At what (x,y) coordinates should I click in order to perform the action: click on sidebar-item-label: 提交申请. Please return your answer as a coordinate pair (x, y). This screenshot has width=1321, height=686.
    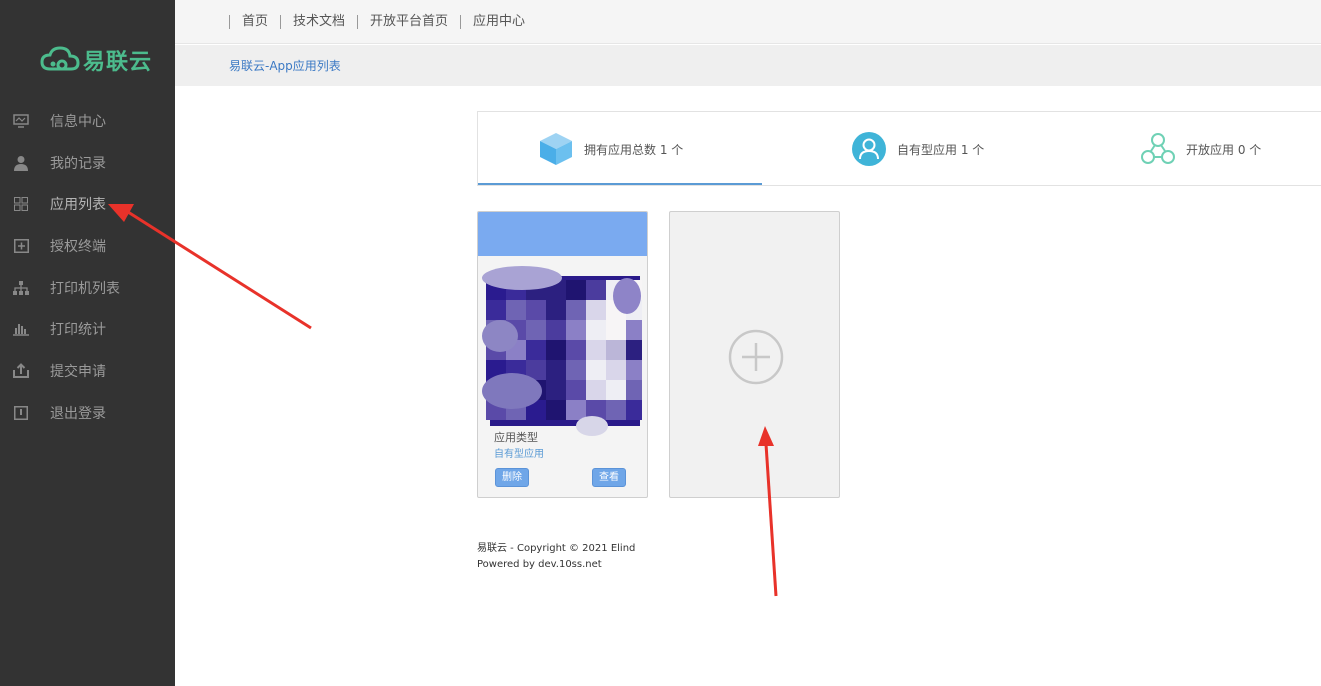
    Looking at the image, I should click on (78, 371).